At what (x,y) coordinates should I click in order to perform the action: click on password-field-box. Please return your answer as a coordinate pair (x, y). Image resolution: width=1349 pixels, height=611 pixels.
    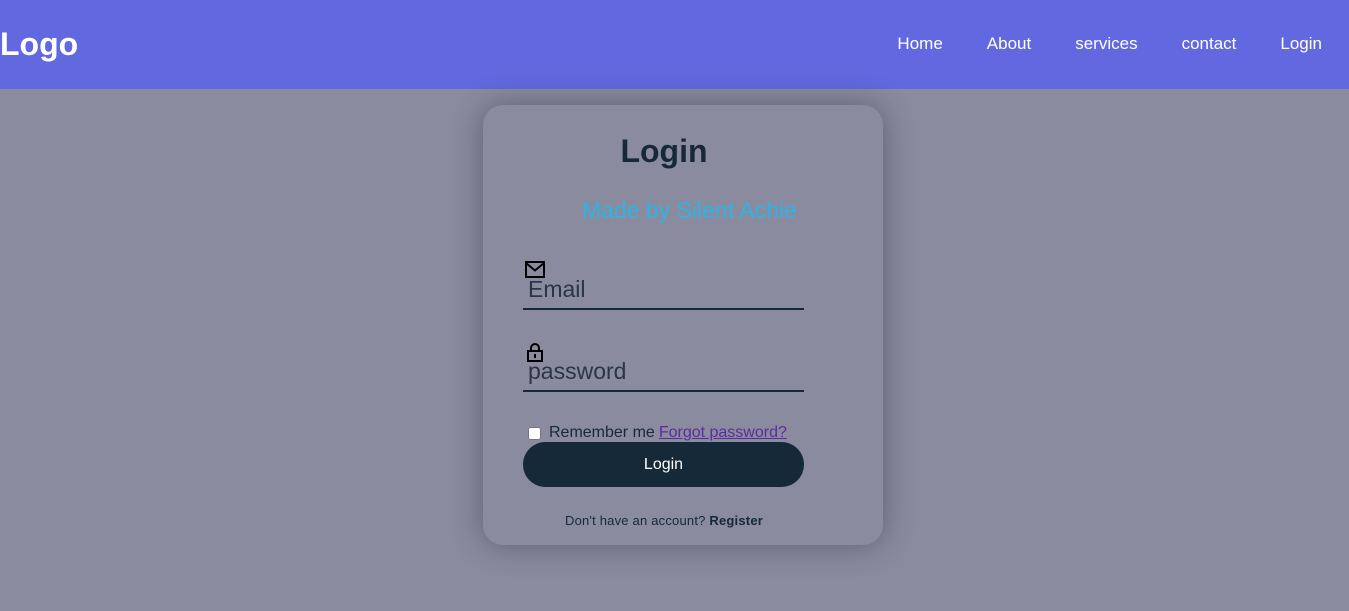
    Looking at the image, I should click on (663, 367).